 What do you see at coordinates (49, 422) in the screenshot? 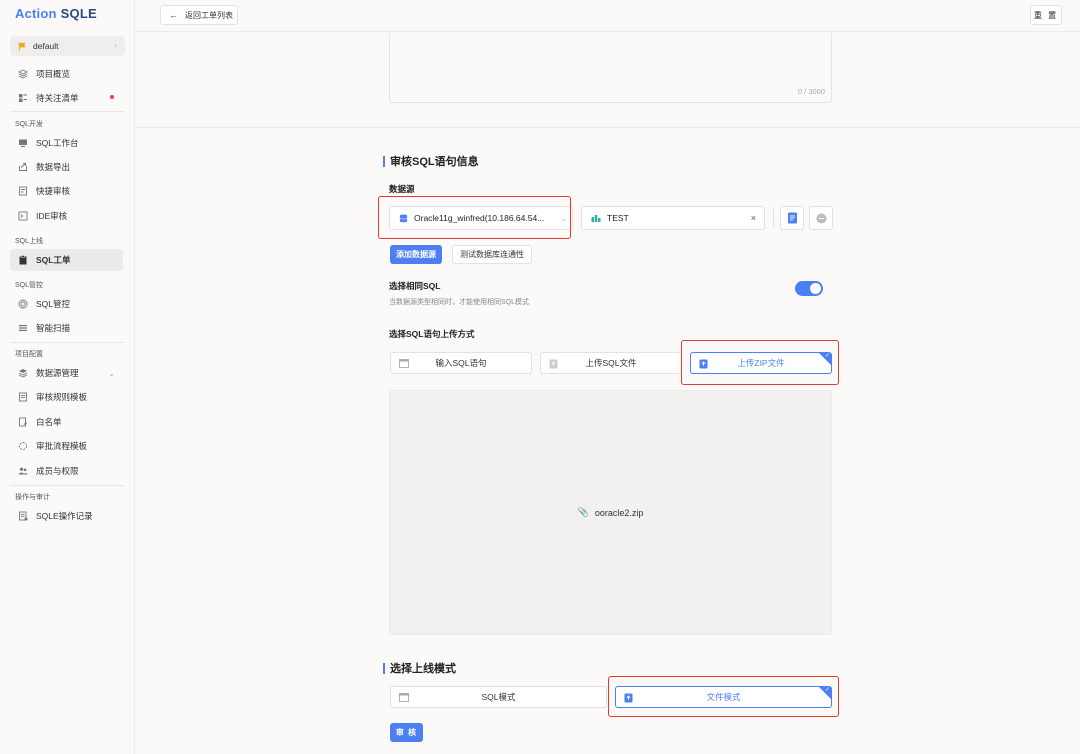
I see `sidebar-item-label: 白名单` at bounding box center [49, 422].